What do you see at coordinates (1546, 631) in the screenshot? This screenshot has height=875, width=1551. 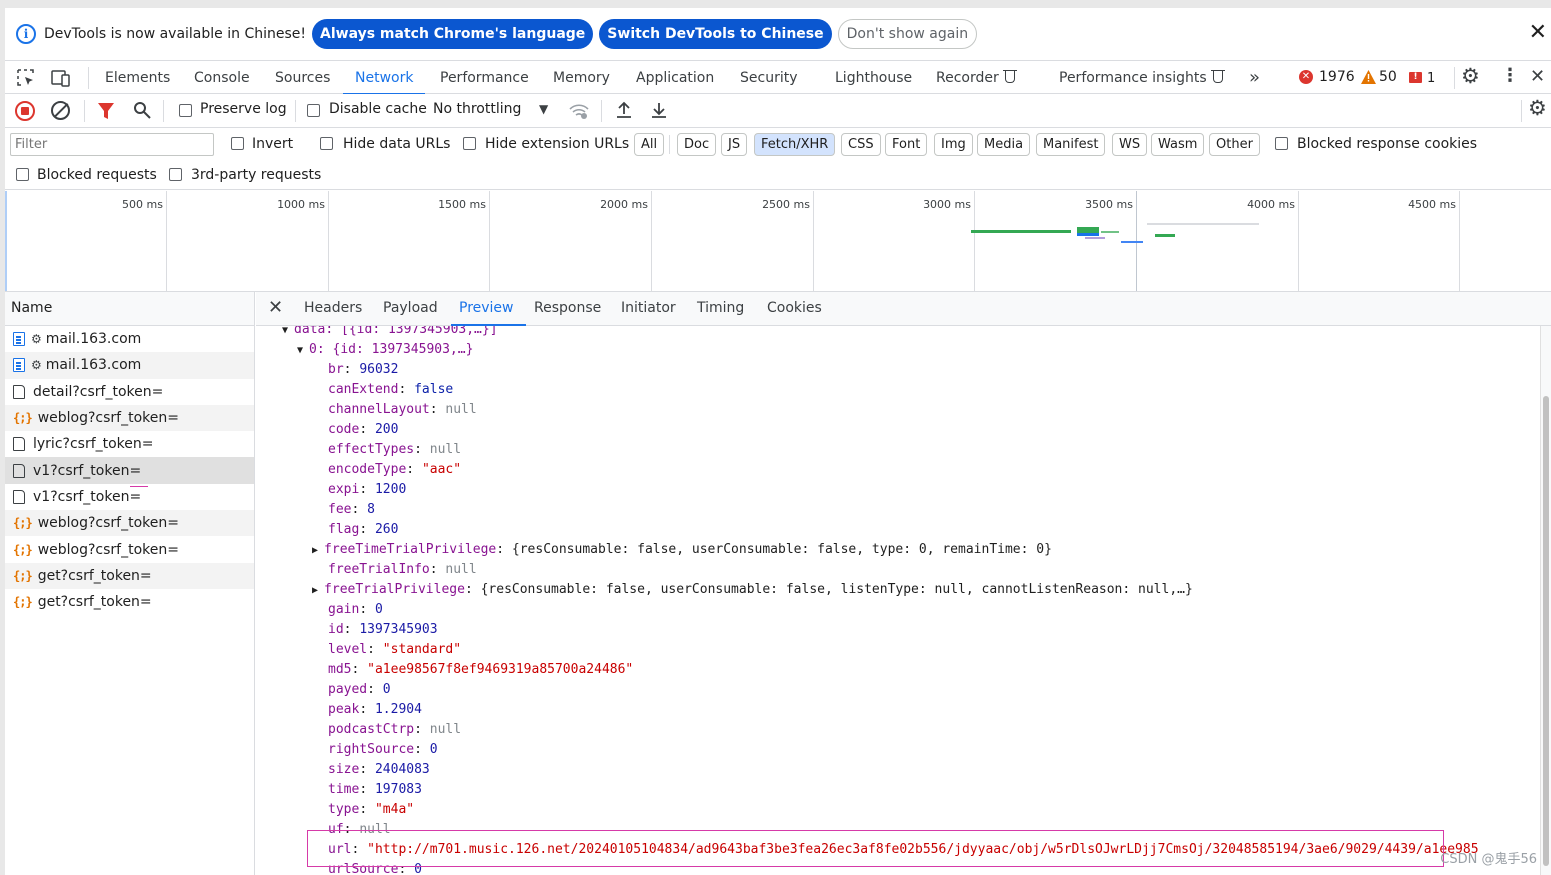 I see `scrollbar-thumb` at bounding box center [1546, 631].